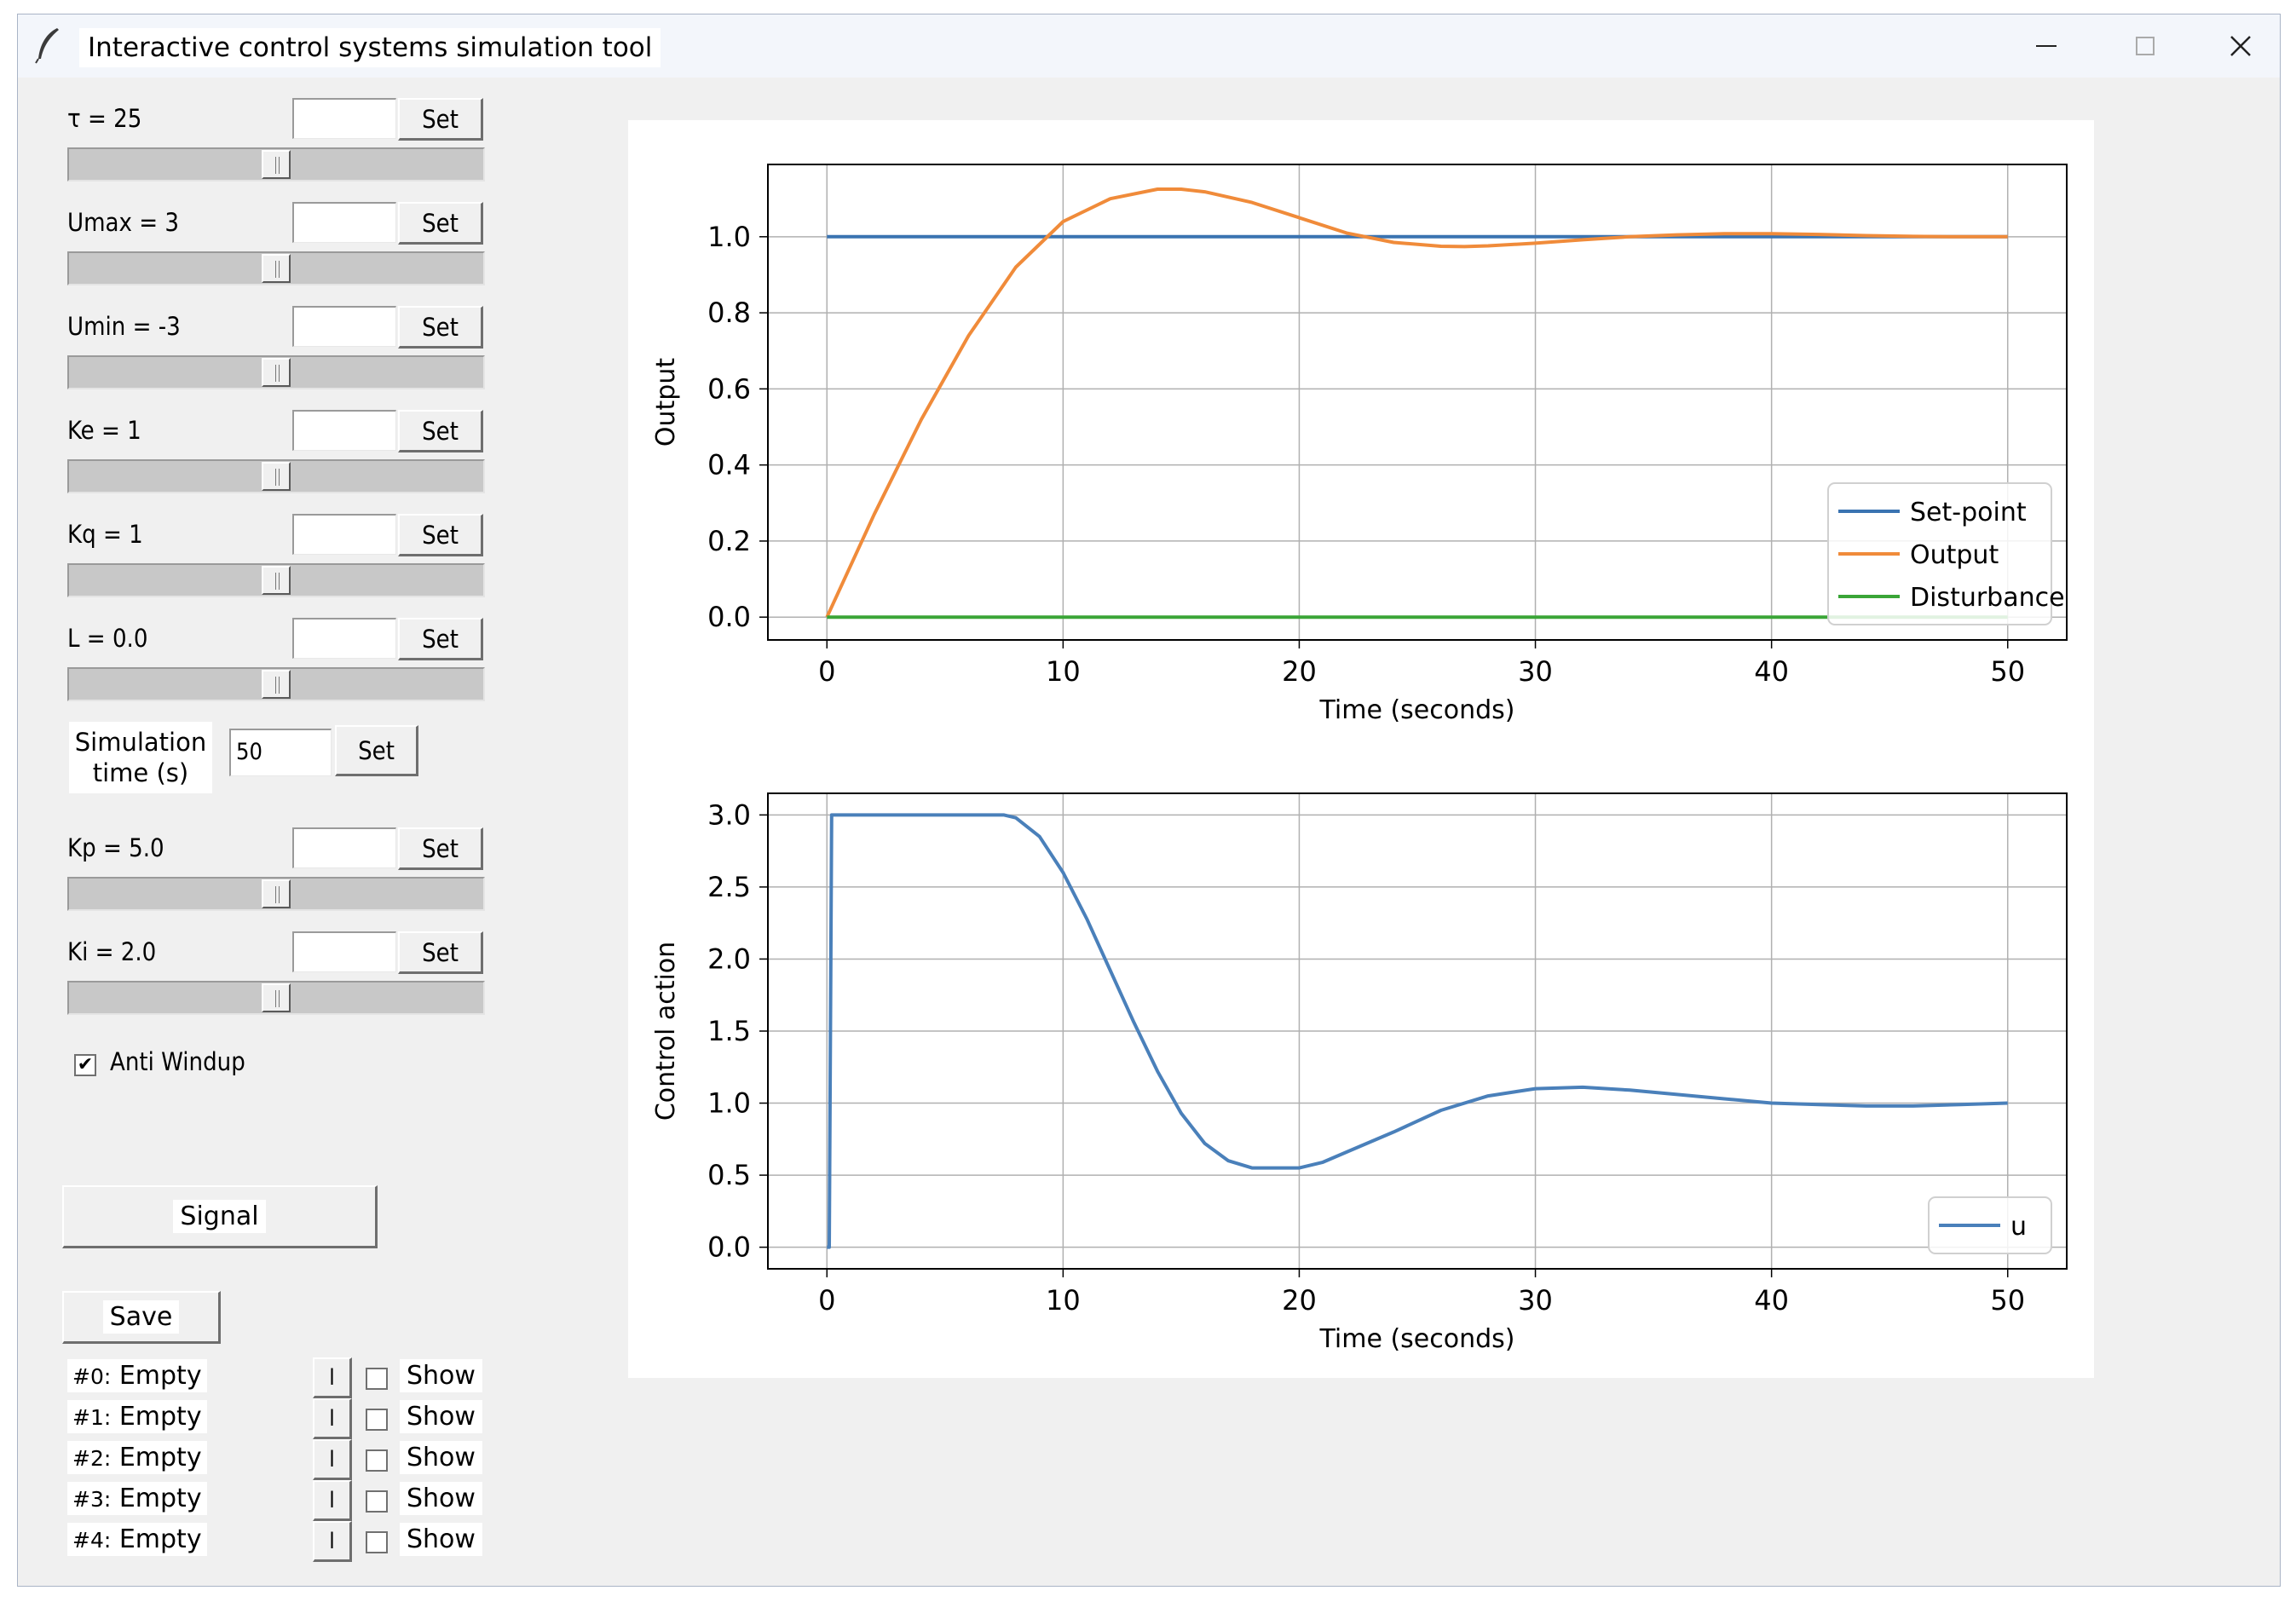 Image resolution: width=2296 pixels, height=1602 pixels. I want to click on slider-umin, so click(276, 372).